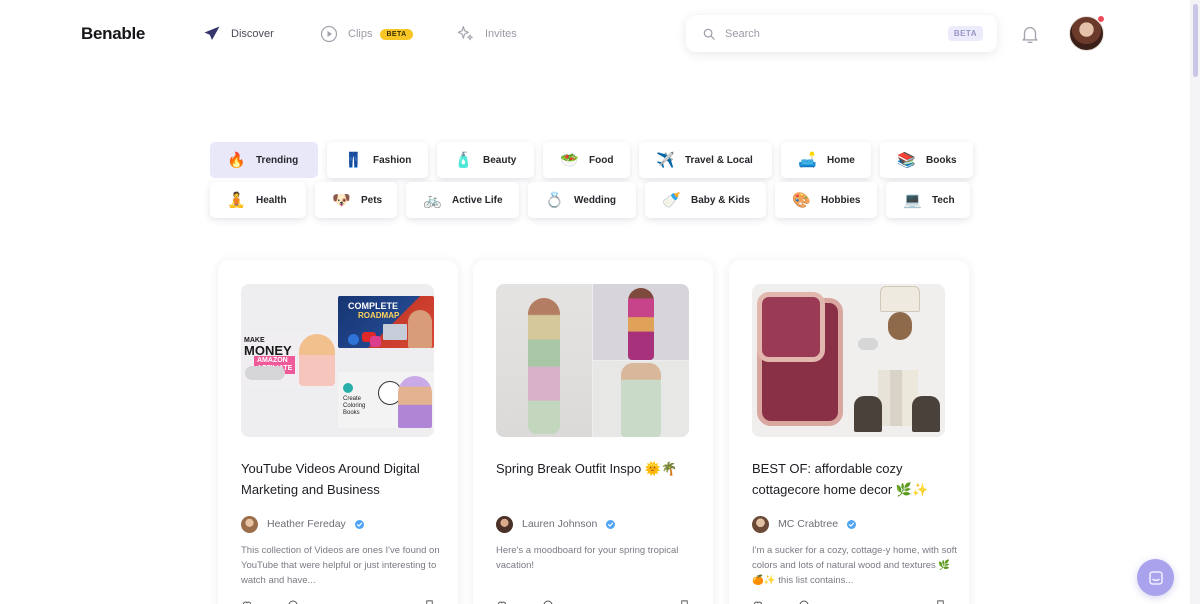 This screenshot has width=1200, height=604. Describe the element at coordinates (569, 159) in the screenshot. I see `salad-icon: 🥗` at that location.